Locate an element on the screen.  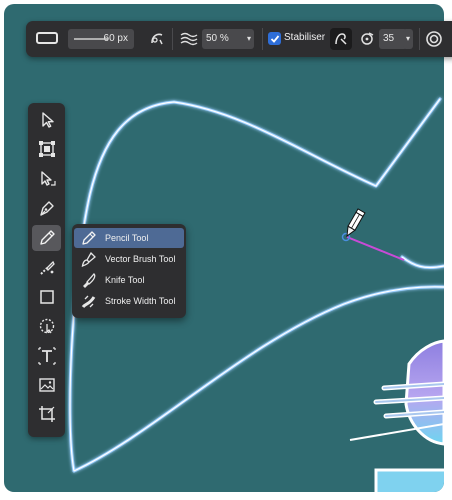
stabiliser-value: 35 is located at coordinates (389, 38).